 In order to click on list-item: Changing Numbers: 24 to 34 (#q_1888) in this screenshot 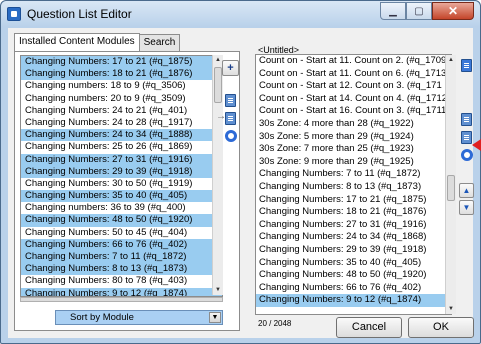, I will do `click(121, 135)`.